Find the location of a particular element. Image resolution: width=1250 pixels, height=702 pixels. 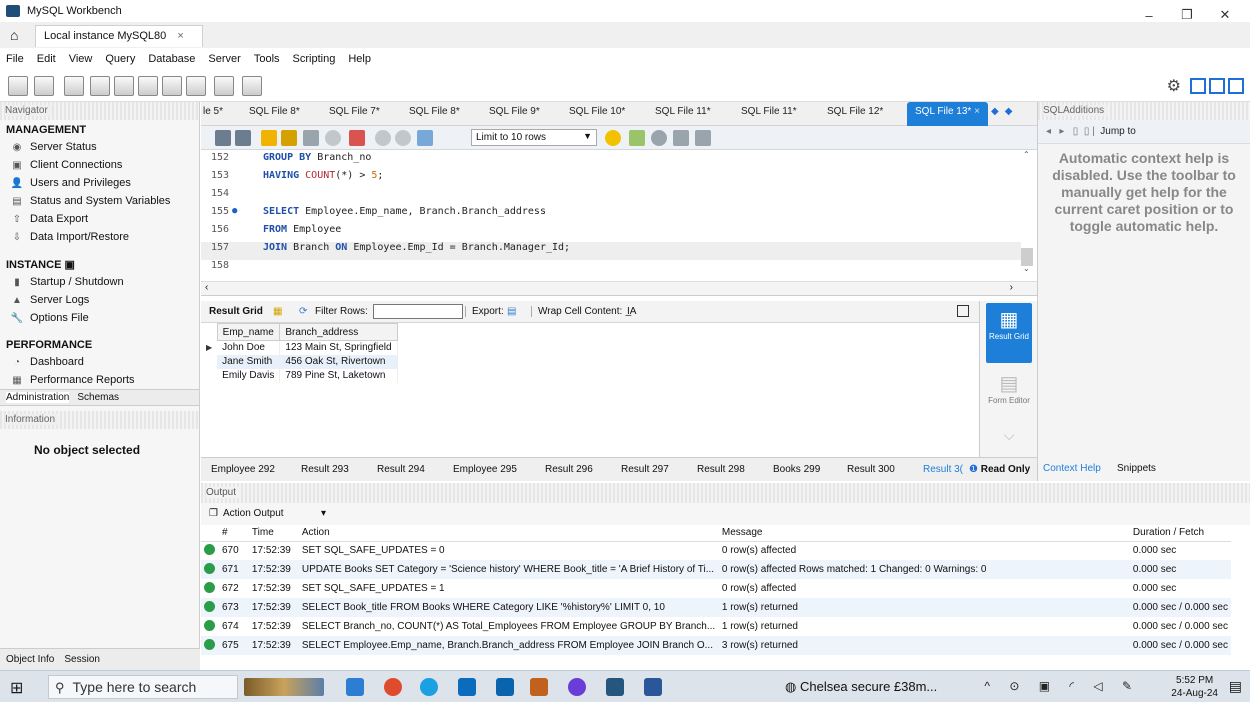

app-icon is located at coordinates (539, 687).